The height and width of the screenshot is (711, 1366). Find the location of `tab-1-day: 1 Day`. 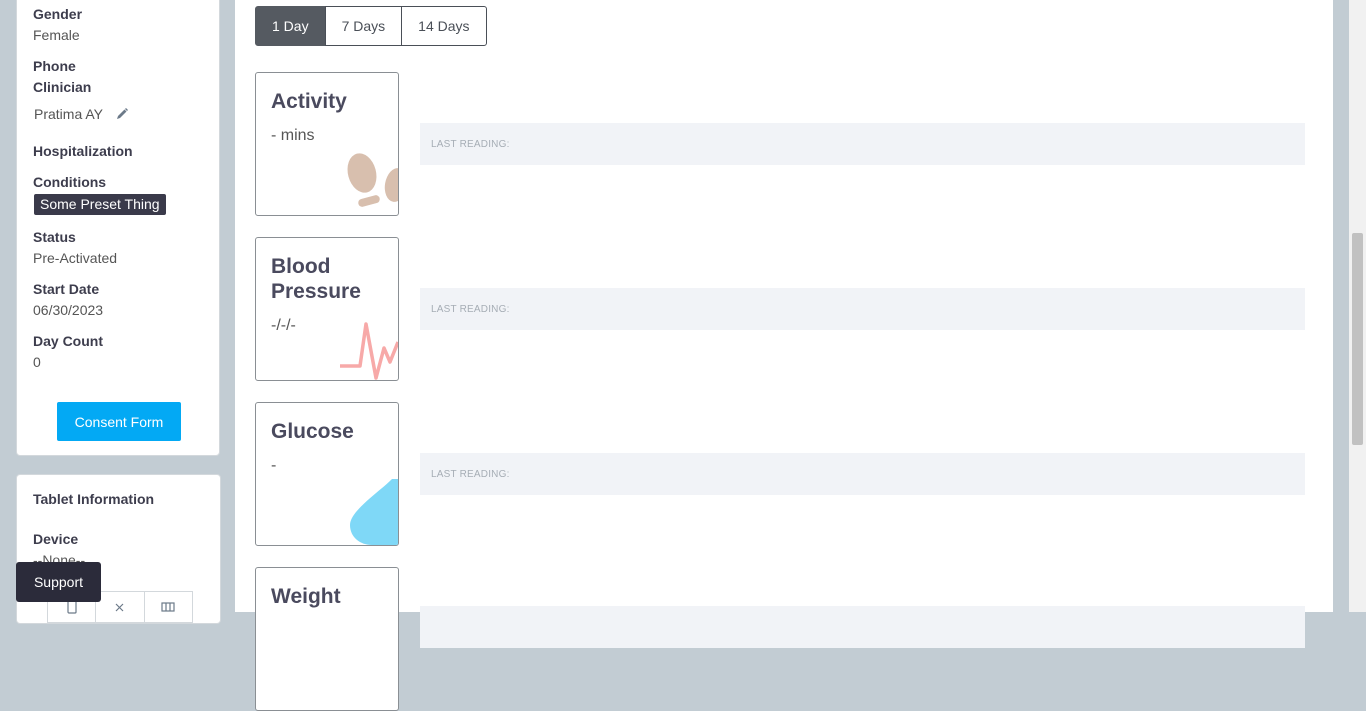

tab-1-day: 1 Day is located at coordinates (290, 26).